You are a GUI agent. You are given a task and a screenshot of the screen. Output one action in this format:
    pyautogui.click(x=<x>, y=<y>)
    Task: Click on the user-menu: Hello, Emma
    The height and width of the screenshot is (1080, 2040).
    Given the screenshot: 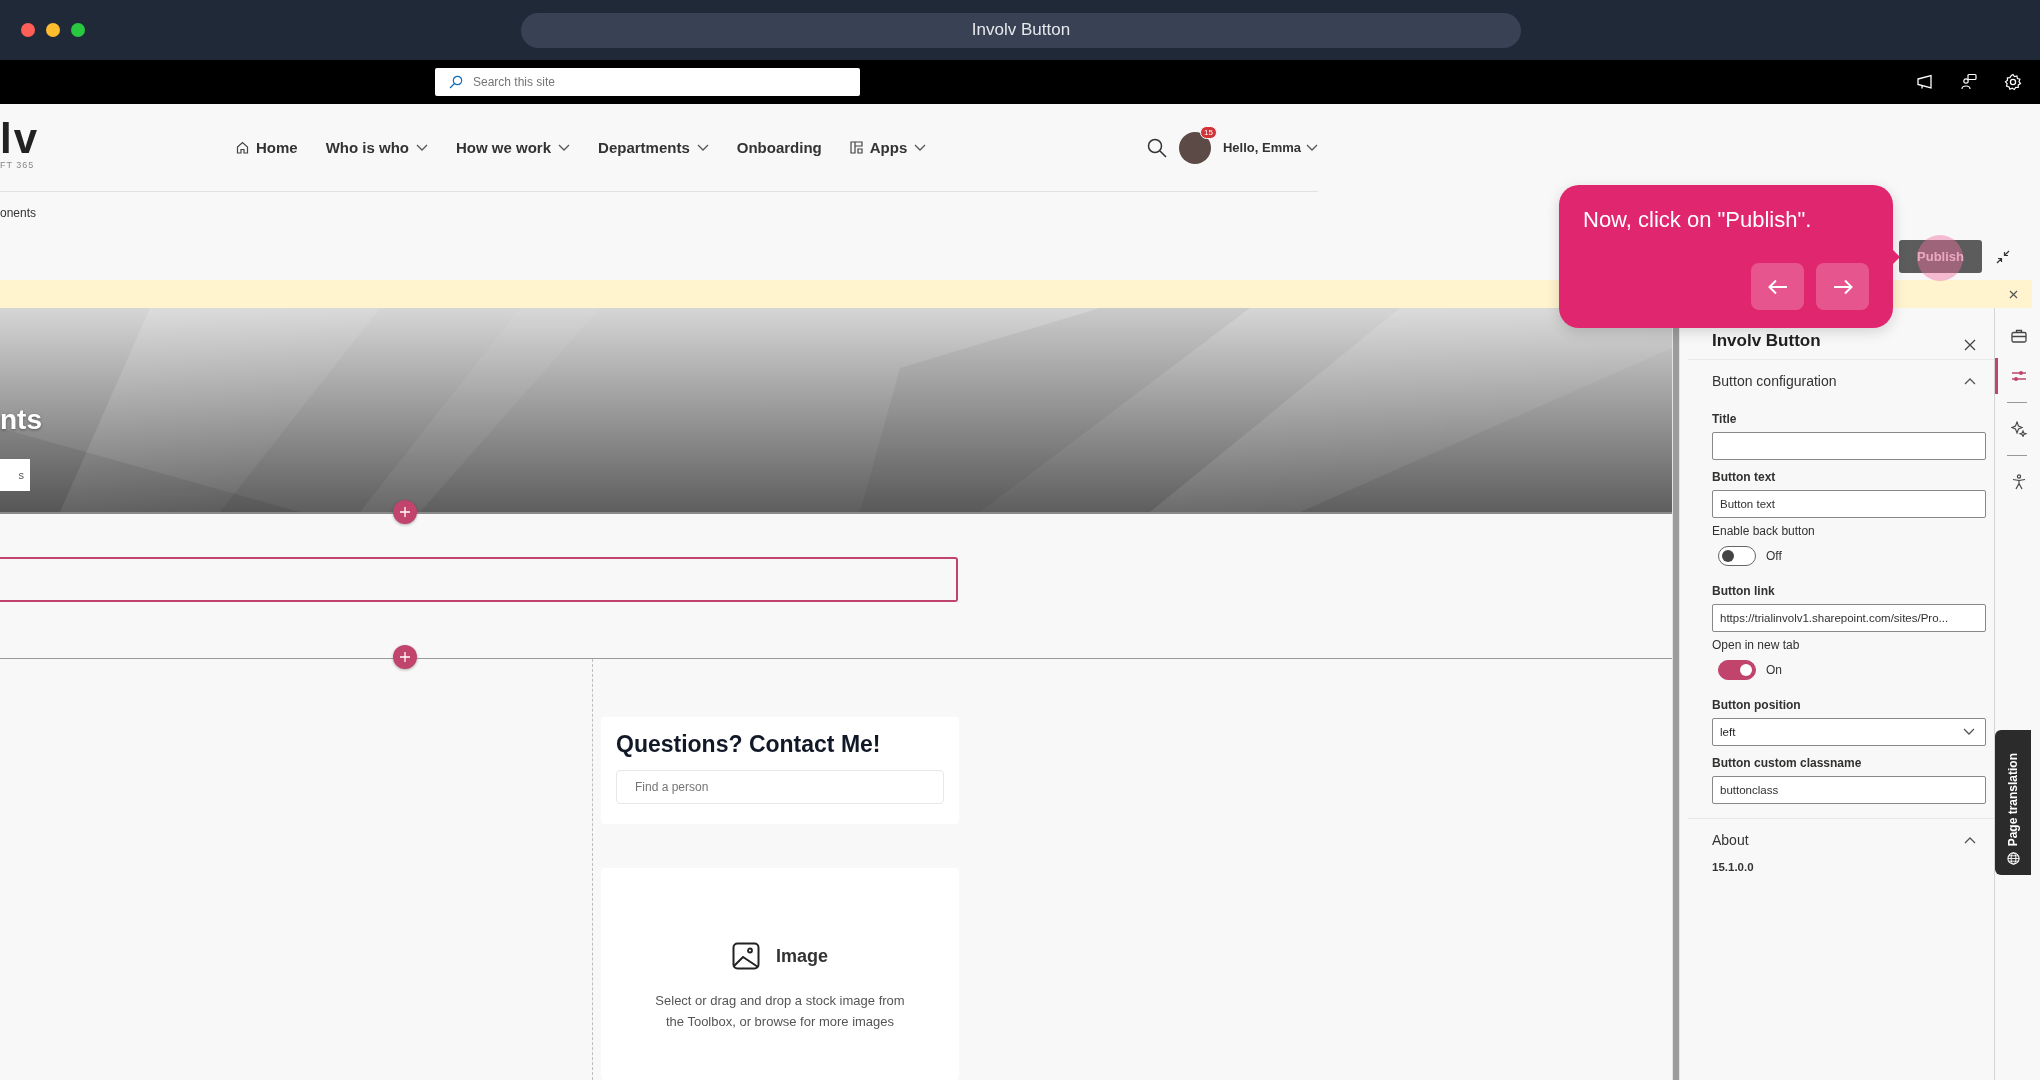 What is the action you would take?
    pyautogui.click(x=1270, y=147)
    